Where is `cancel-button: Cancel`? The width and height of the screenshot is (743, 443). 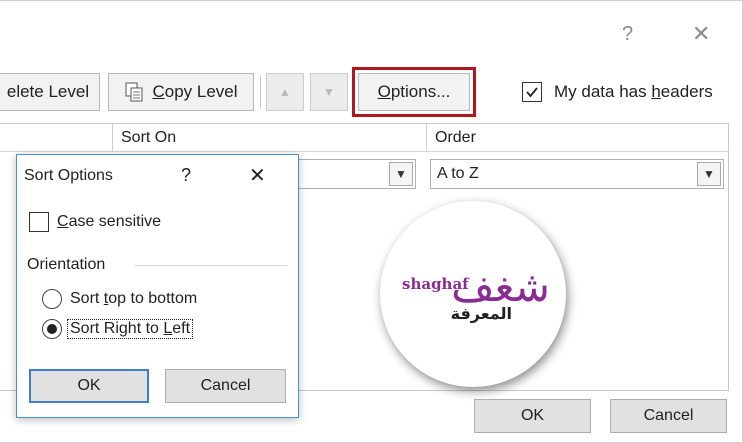 cancel-button: Cancel is located at coordinates (668, 416).